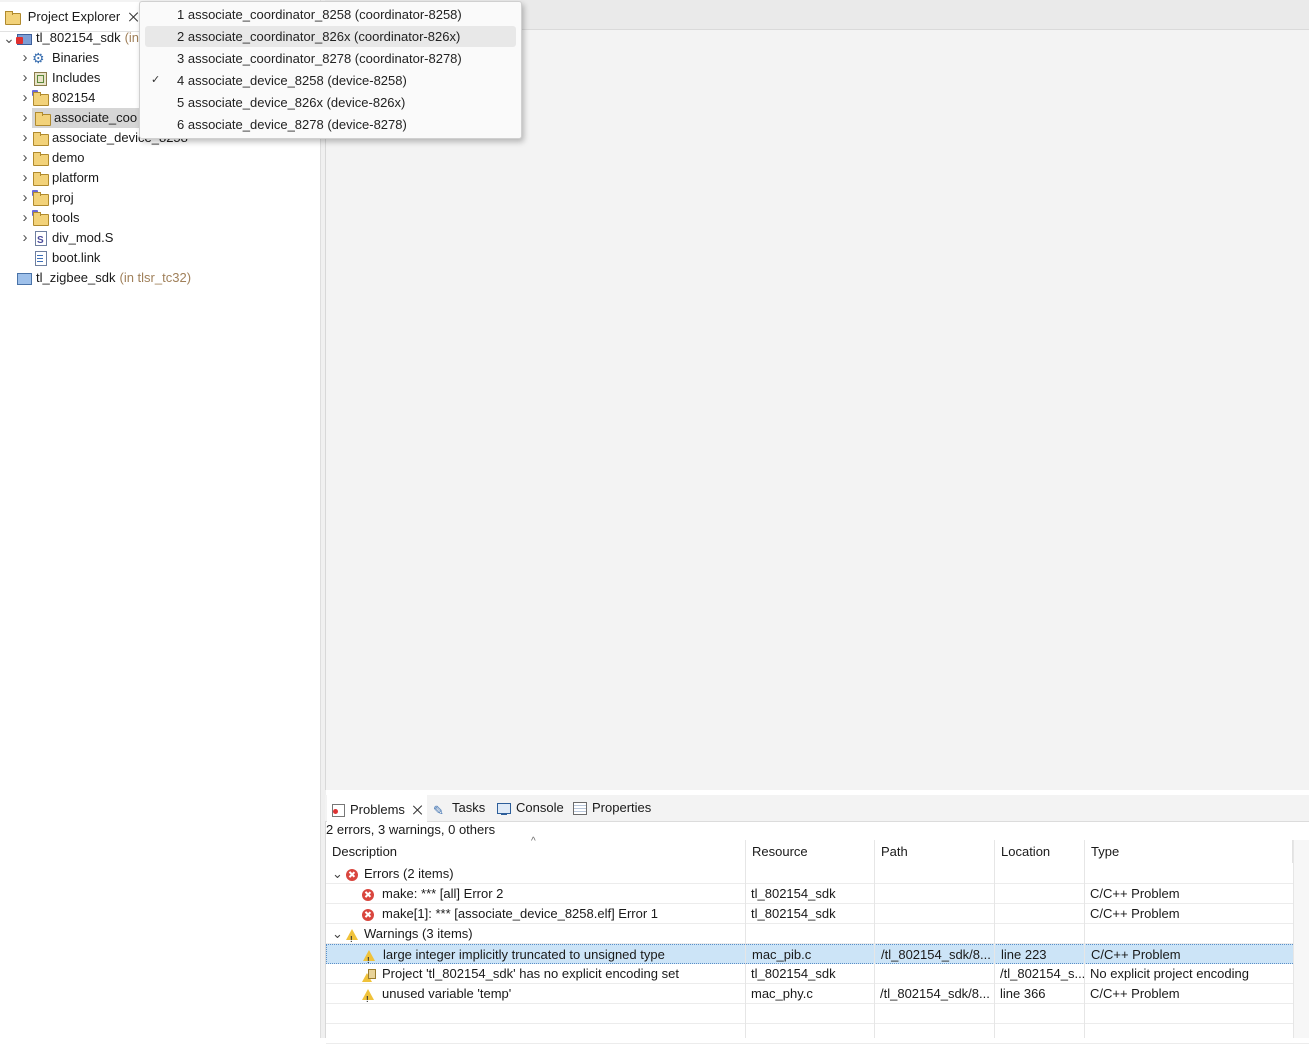  What do you see at coordinates (810, 851) in the screenshot?
I see `column-header-resource: Resource` at bounding box center [810, 851].